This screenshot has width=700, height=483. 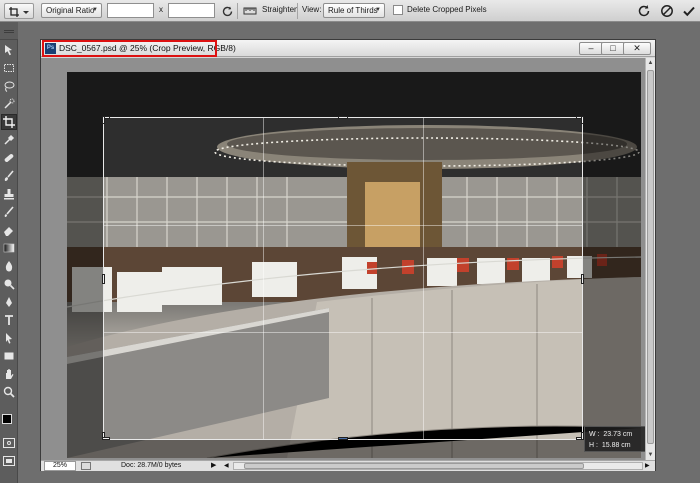 I want to click on gradient-tool, so click(x=9, y=248).